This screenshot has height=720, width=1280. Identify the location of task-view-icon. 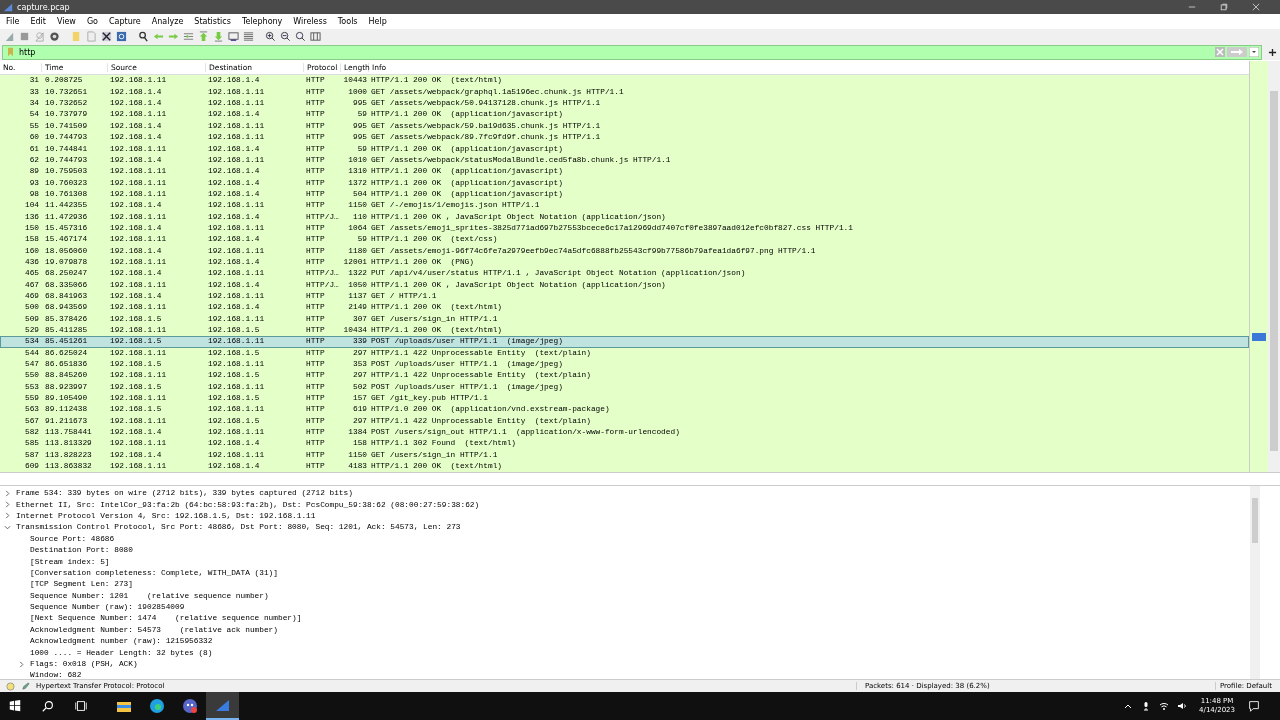
(81, 706).